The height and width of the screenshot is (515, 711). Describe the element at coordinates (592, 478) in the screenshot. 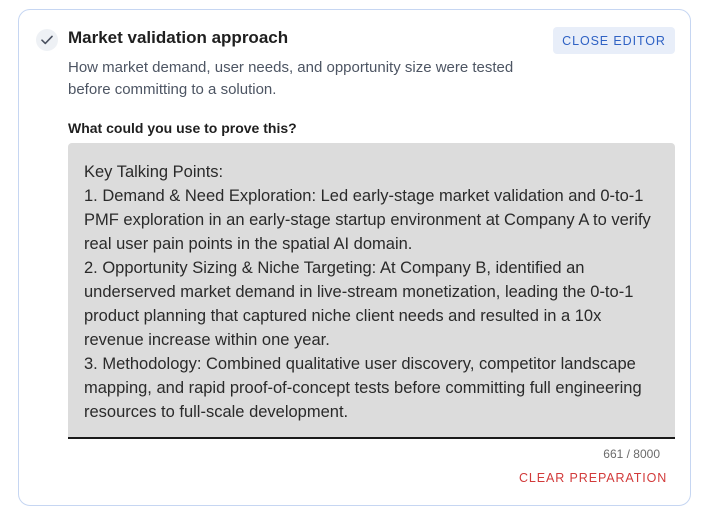

I see `clear-preparation-button: CLEAR PREPARATION` at that location.